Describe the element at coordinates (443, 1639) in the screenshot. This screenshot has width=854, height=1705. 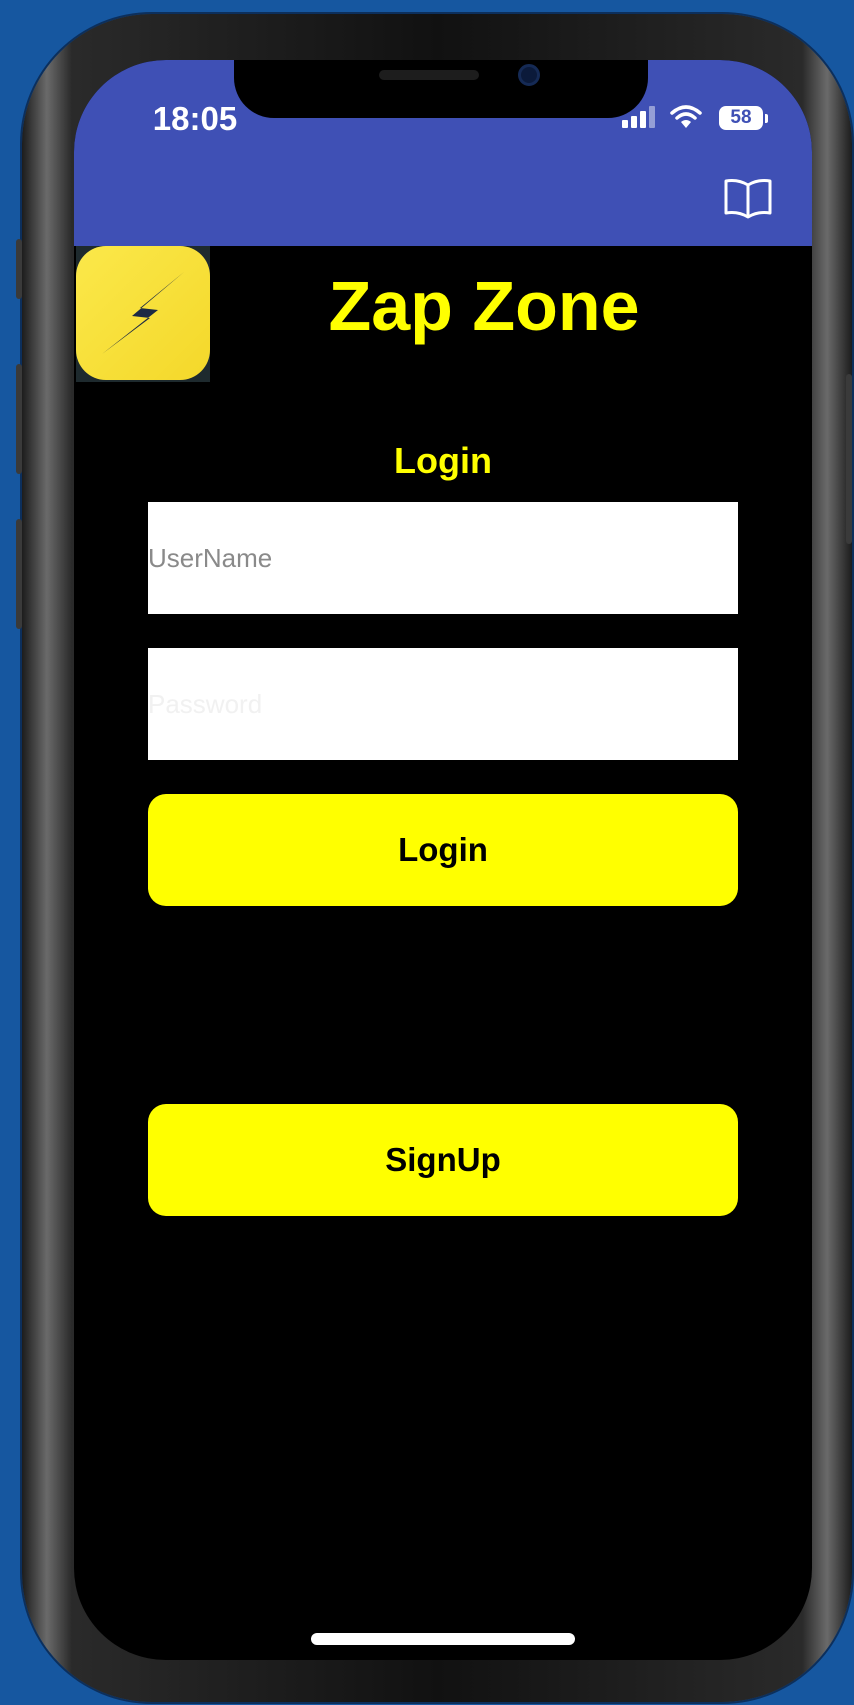
I see `home-indicator` at that location.